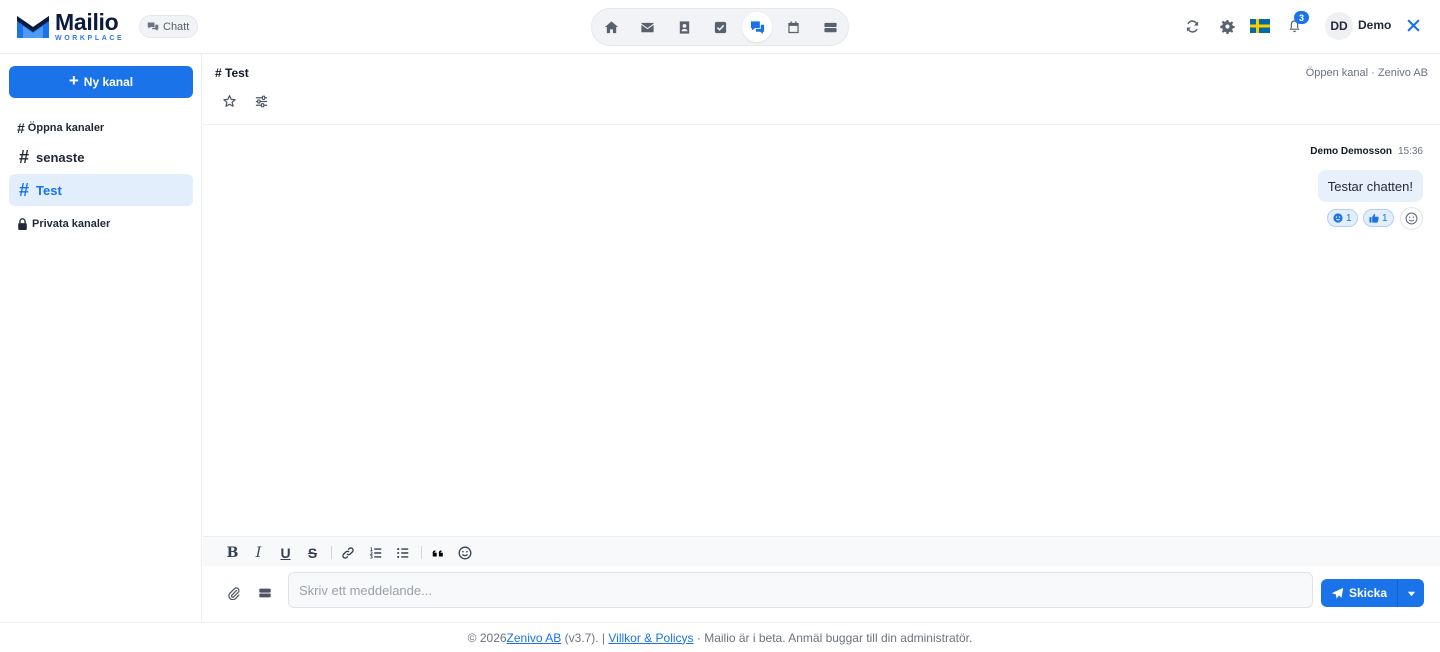 Image resolution: width=1440 pixels, height=652 pixels. What do you see at coordinates (1338, 218) in the screenshot?
I see `smiley-icon` at bounding box center [1338, 218].